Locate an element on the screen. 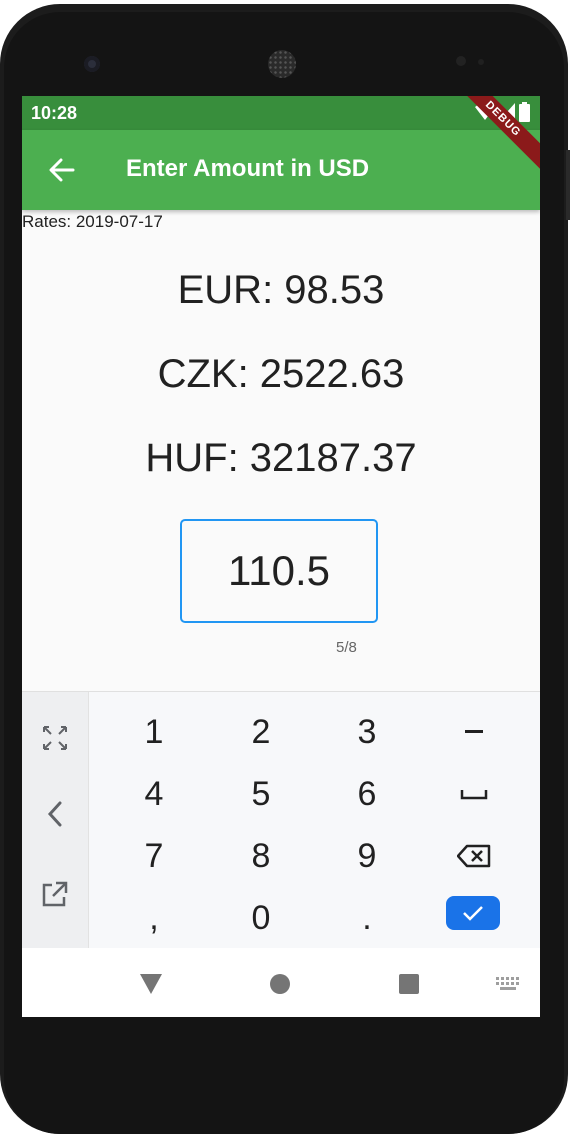 The height and width of the screenshot is (1138, 570). key-backspace is located at coordinates (474, 856).